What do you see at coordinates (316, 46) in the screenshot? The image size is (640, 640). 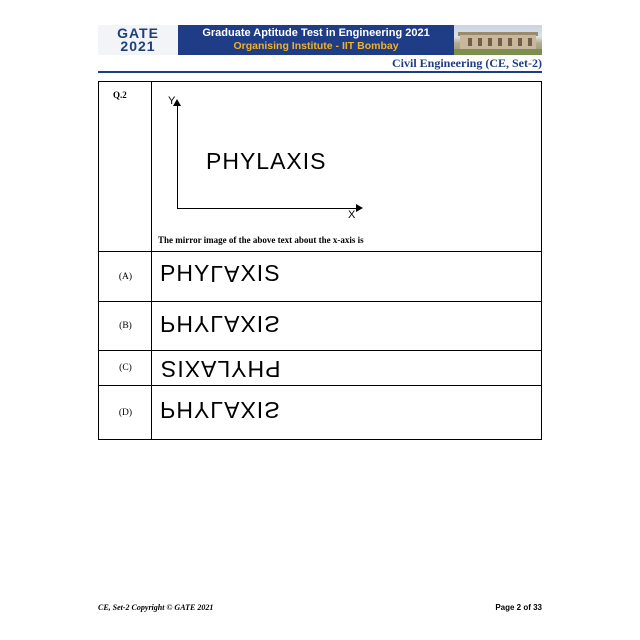 I see `banner-title-line2: Organising Institute - IIT Bombay` at bounding box center [316, 46].